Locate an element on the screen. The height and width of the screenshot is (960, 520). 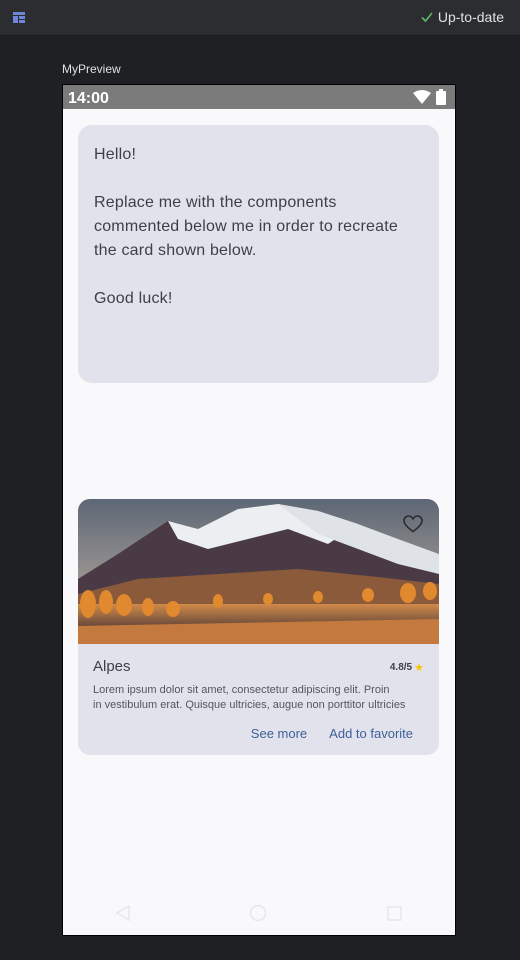
check-icon is located at coordinates (427, 17).